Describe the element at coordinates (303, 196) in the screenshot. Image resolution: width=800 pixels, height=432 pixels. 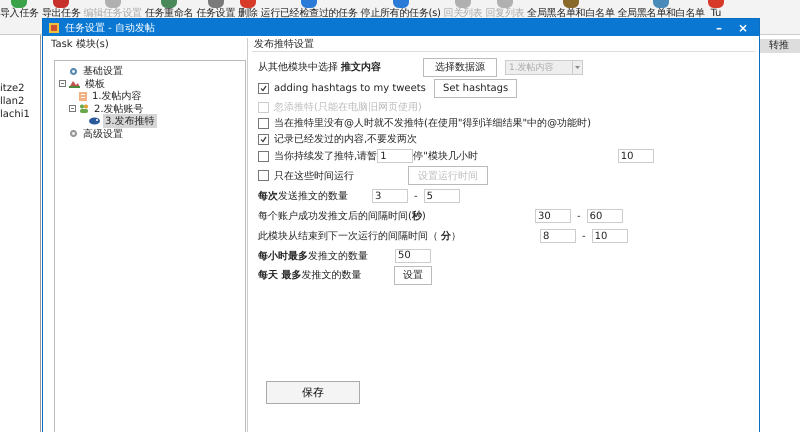
I see `setting-label: 每次发送推文的数量` at that location.